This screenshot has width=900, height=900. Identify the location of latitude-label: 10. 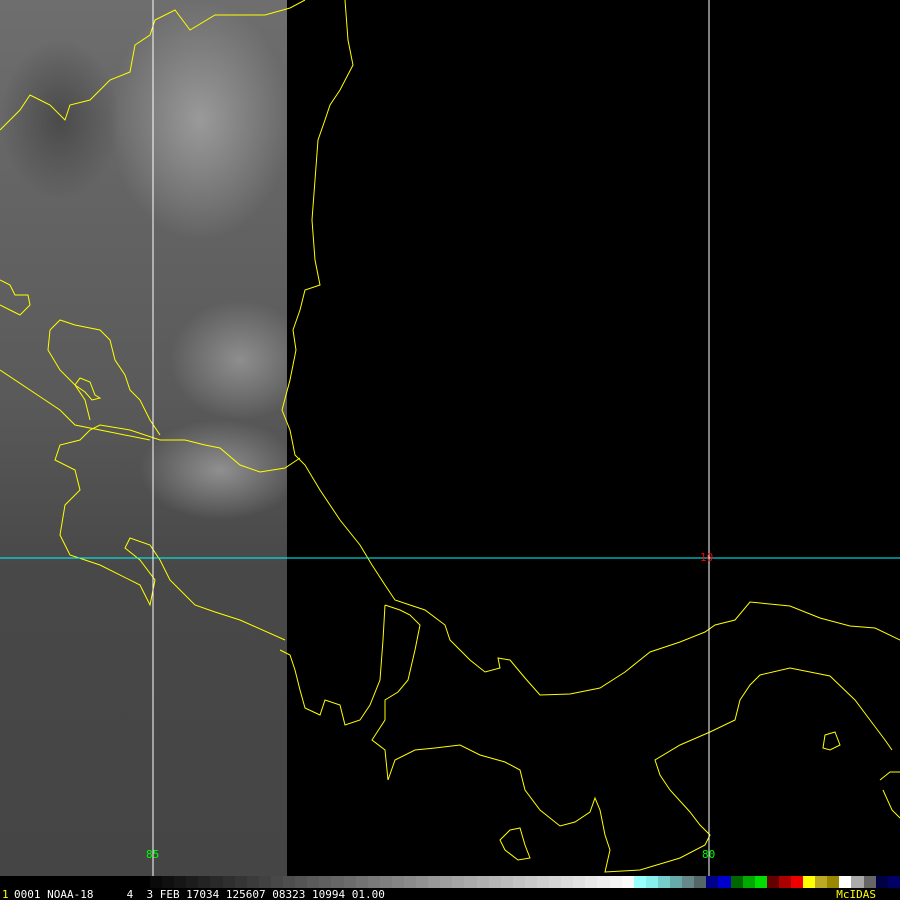
(707, 557).